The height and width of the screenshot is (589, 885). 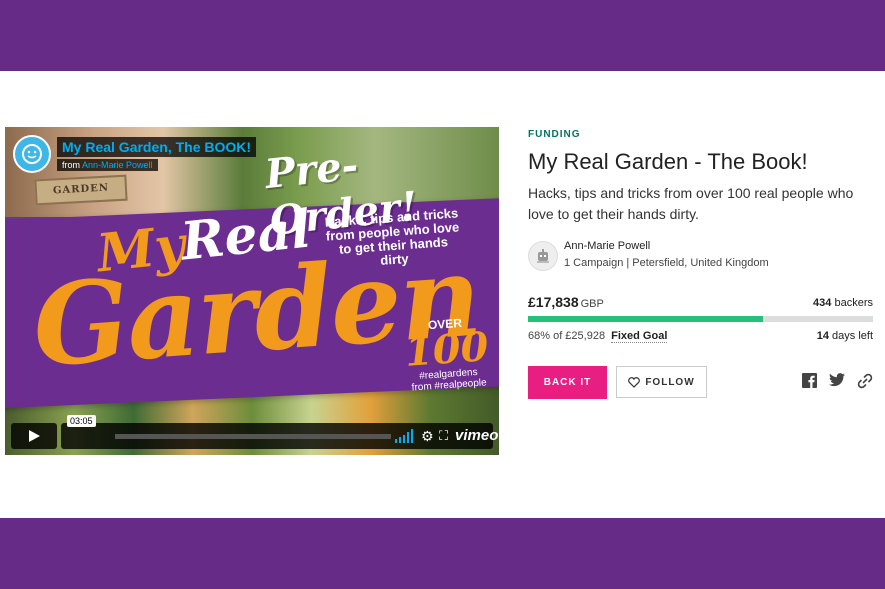 I want to click on goal-percent-text: 68% of £25,928, so click(x=567, y=336).